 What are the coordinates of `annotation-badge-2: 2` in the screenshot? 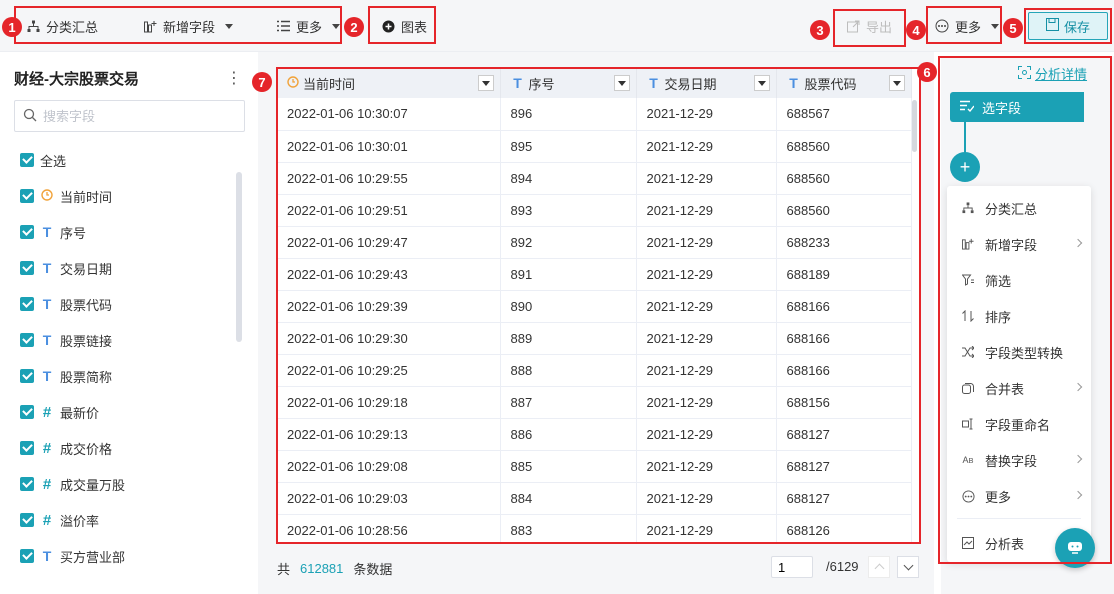 It's located at (354, 27).